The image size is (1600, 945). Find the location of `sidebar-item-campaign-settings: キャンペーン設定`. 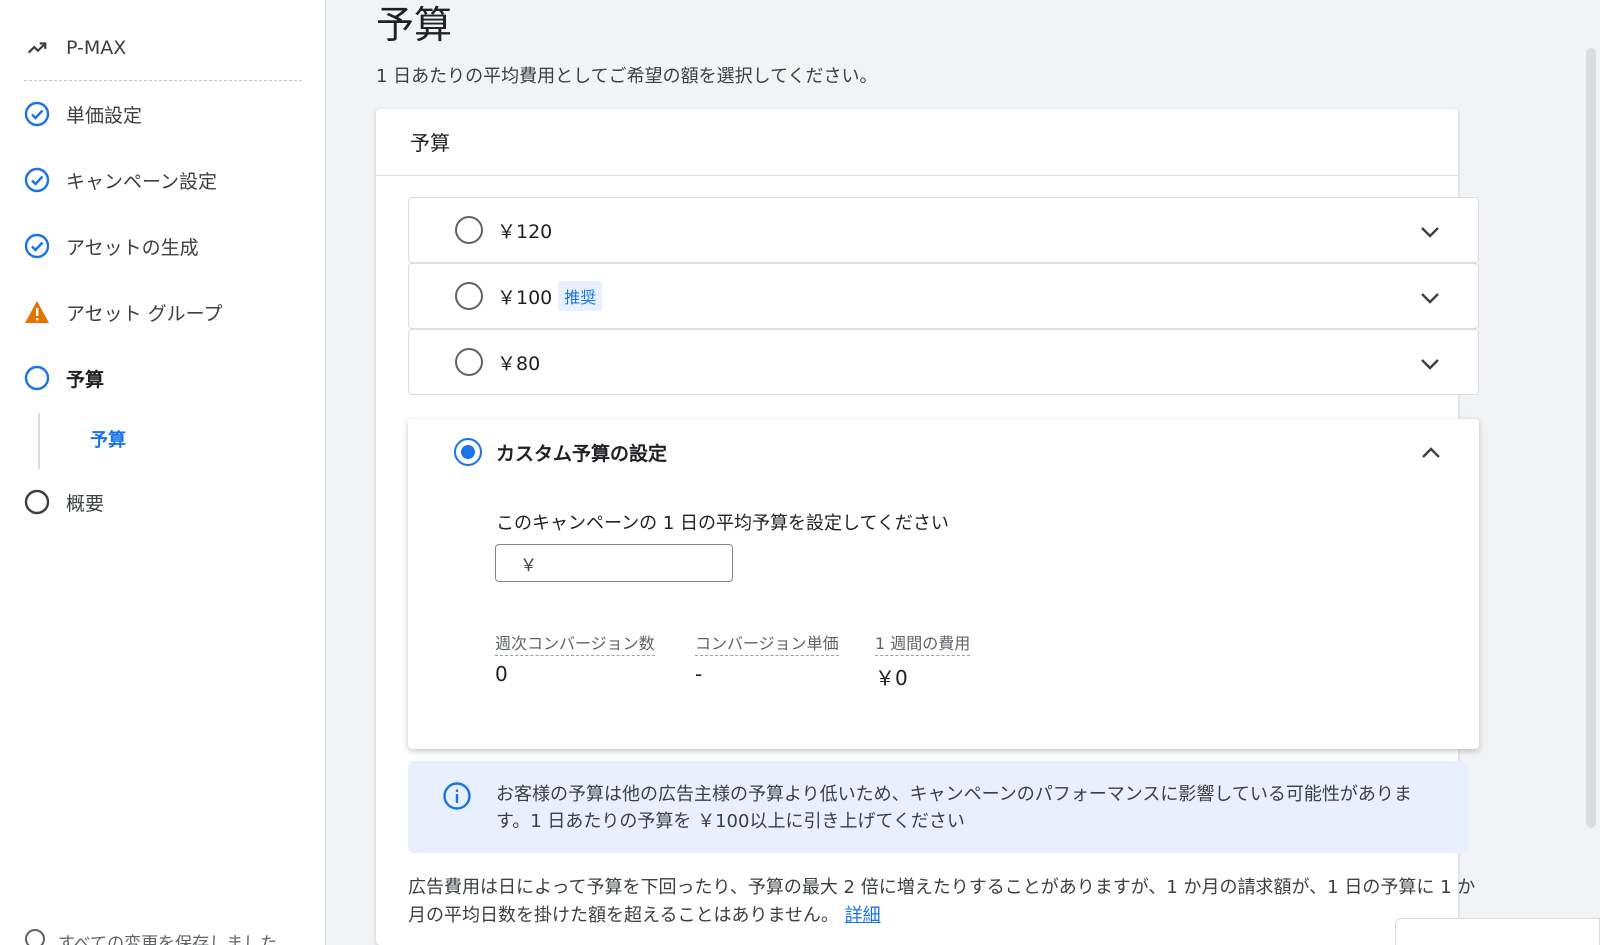

sidebar-item-campaign-settings: キャンペーン設定 is located at coordinates (120, 180).